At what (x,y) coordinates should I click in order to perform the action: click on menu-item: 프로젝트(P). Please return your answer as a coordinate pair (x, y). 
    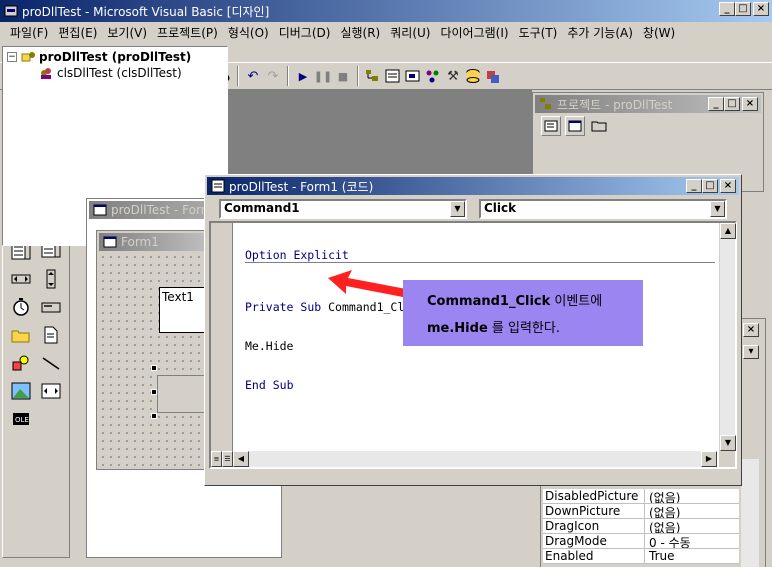
    Looking at the image, I should click on (187, 32).